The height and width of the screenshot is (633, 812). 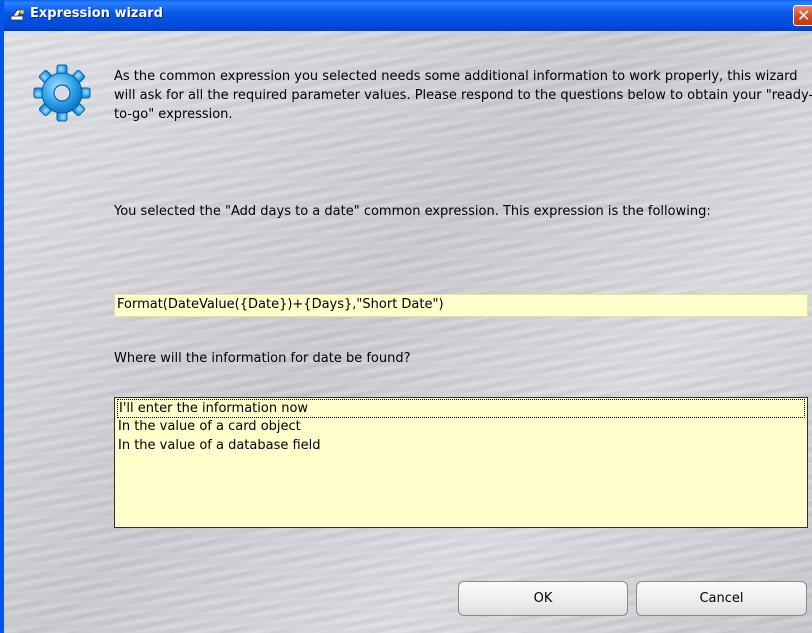 I want to click on list-item-card-object: In the value of a card object, so click(x=461, y=427).